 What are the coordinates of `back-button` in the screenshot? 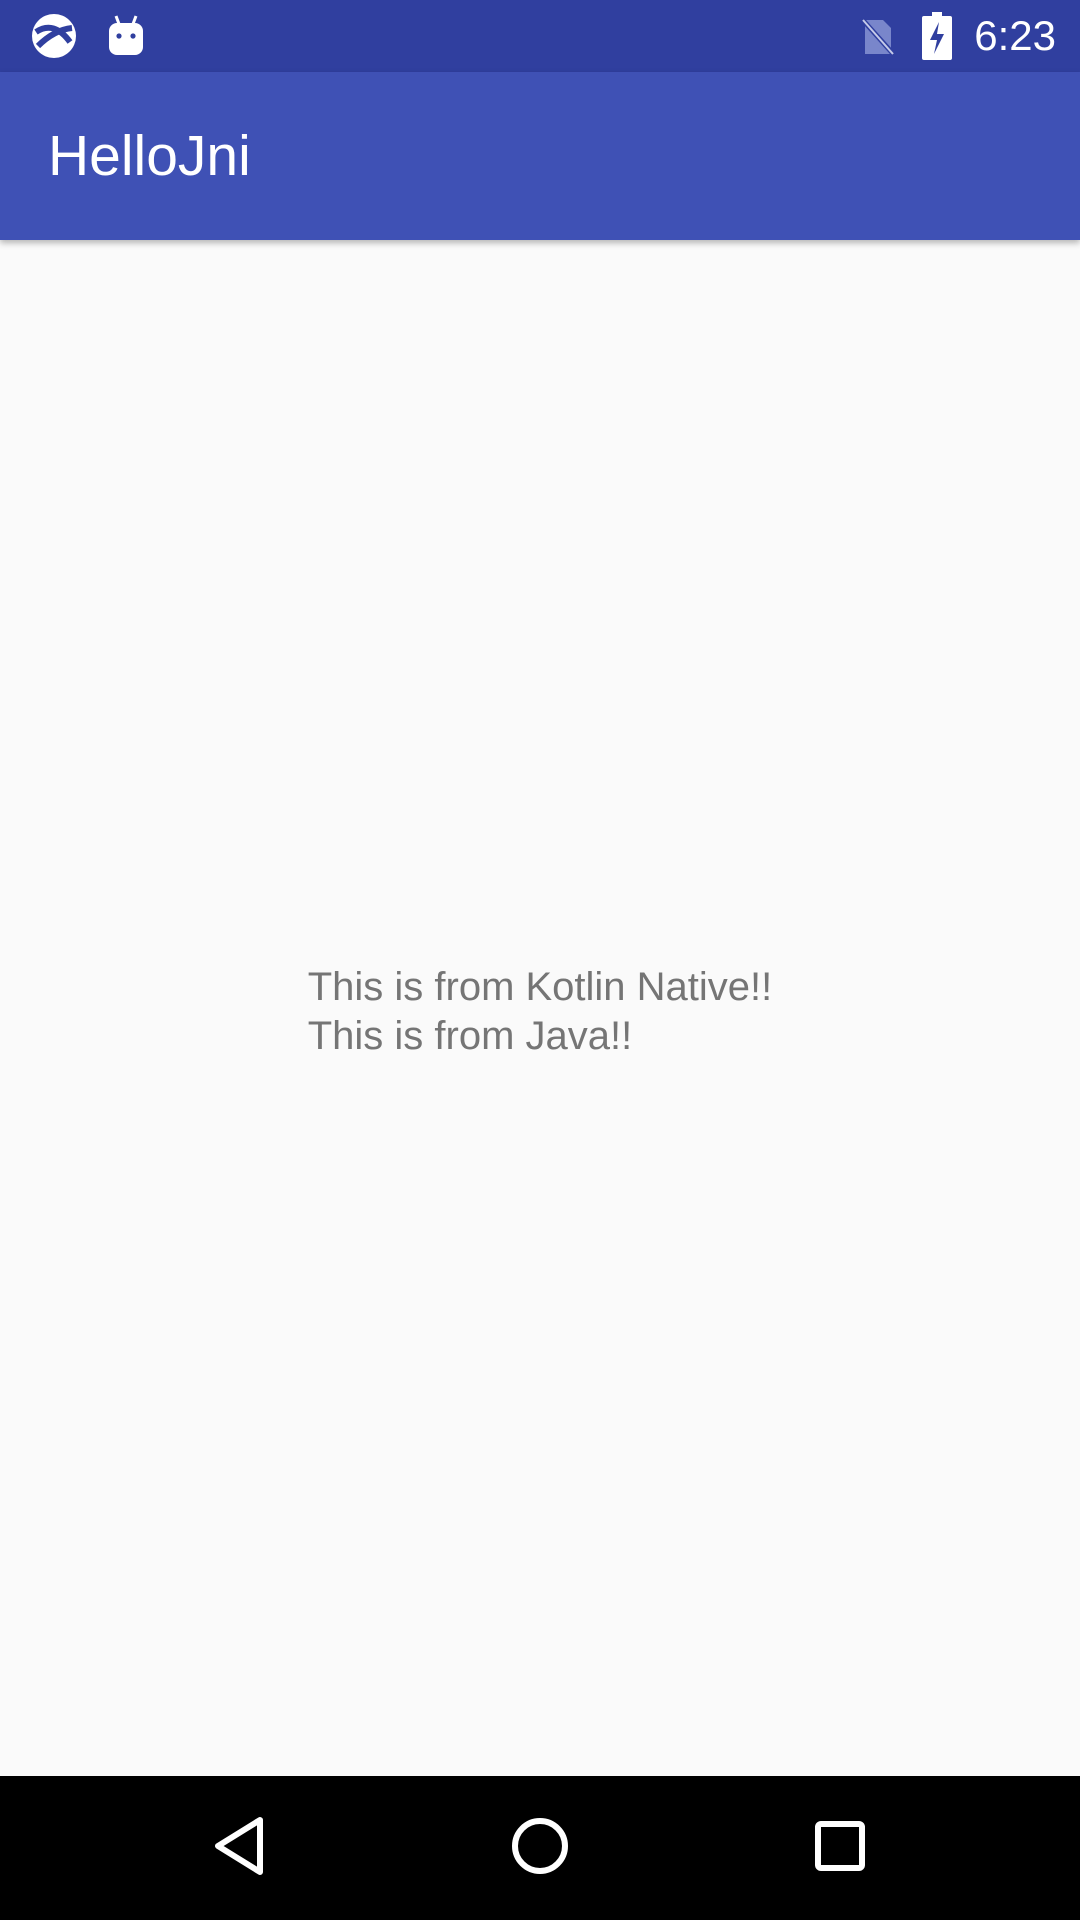 It's located at (240, 1848).